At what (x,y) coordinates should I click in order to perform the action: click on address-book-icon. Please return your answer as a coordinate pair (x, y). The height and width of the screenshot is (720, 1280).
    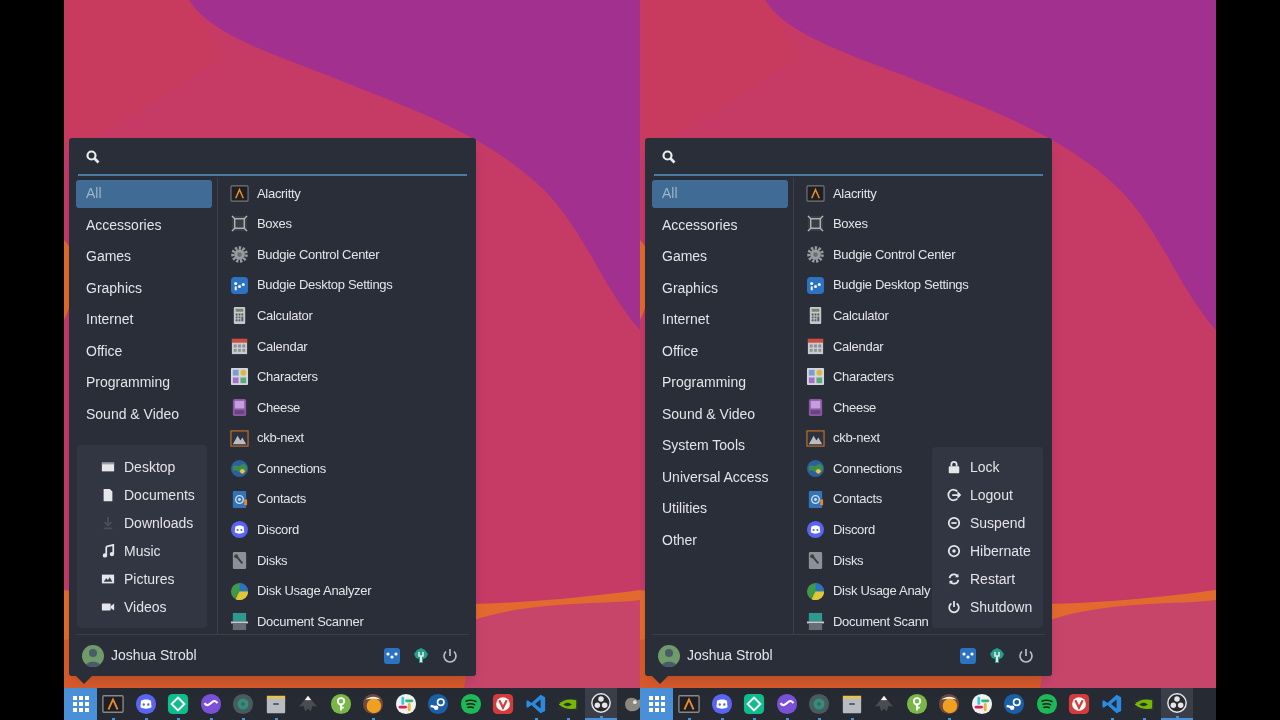
    Looking at the image, I should click on (239, 499).